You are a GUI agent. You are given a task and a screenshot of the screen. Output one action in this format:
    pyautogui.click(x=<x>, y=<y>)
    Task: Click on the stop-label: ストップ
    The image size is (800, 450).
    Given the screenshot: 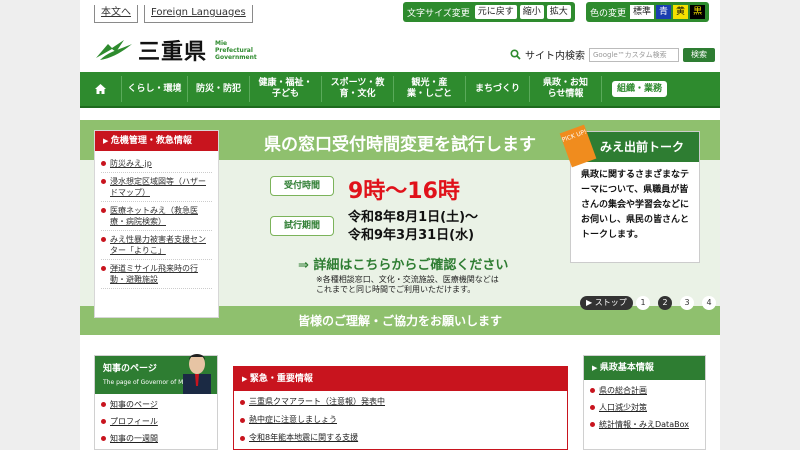 What is the action you would take?
    pyautogui.click(x=610, y=302)
    